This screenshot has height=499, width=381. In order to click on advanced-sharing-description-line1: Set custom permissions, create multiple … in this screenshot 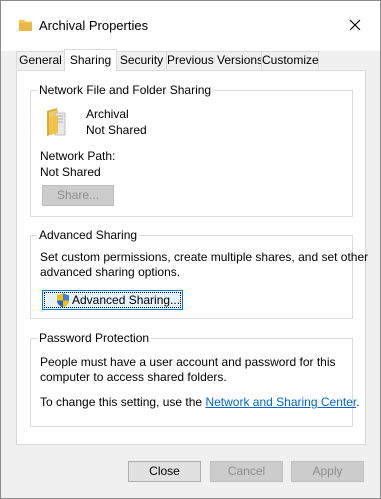, I will do `click(204, 257)`.